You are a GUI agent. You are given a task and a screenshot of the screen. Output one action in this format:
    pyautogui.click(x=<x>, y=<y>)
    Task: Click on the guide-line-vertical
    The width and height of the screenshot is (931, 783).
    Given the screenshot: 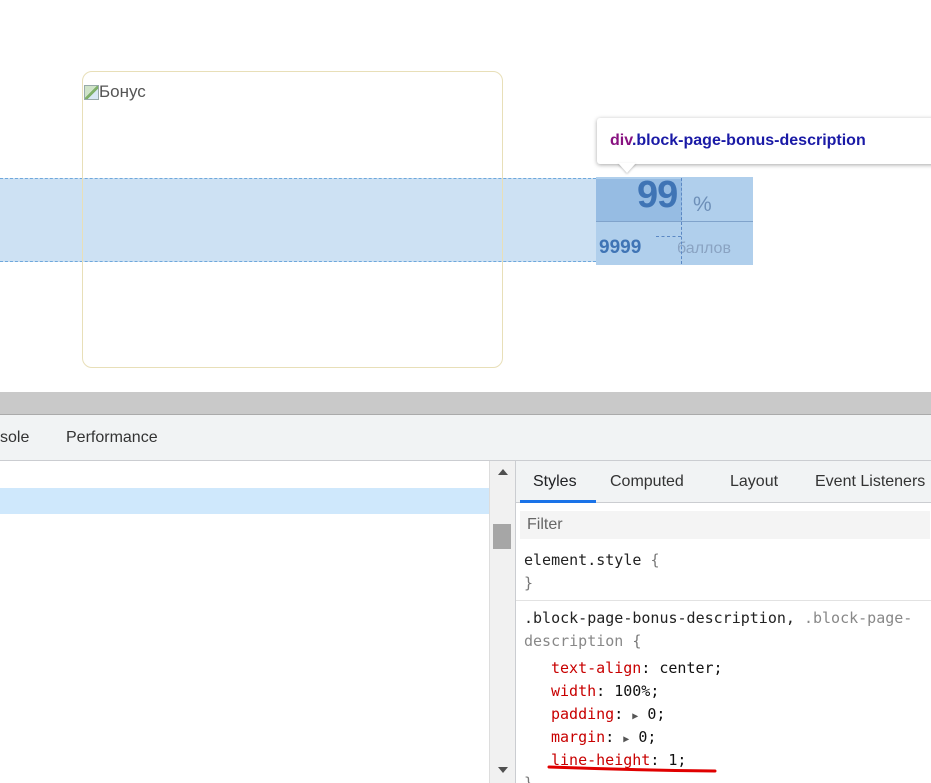 What is the action you would take?
    pyautogui.click(x=681, y=221)
    